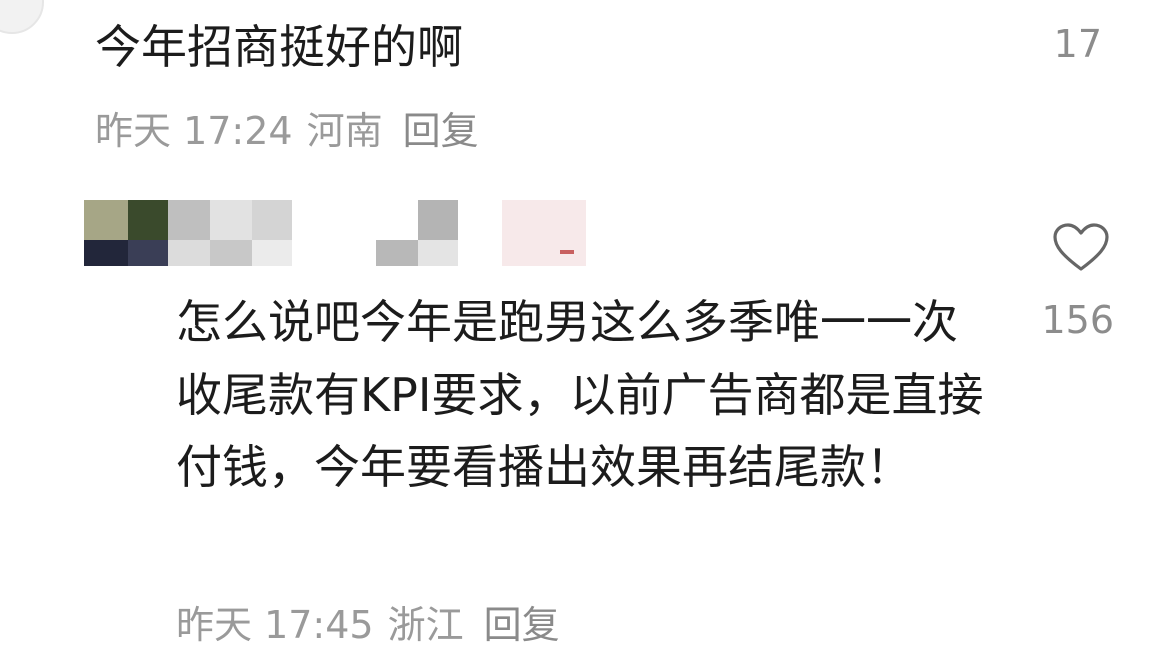 This screenshot has height=647, width=1156. What do you see at coordinates (194, 131) in the screenshot?
I see `comment-time: 昨天 17:24` at bounding box center [194, 131].